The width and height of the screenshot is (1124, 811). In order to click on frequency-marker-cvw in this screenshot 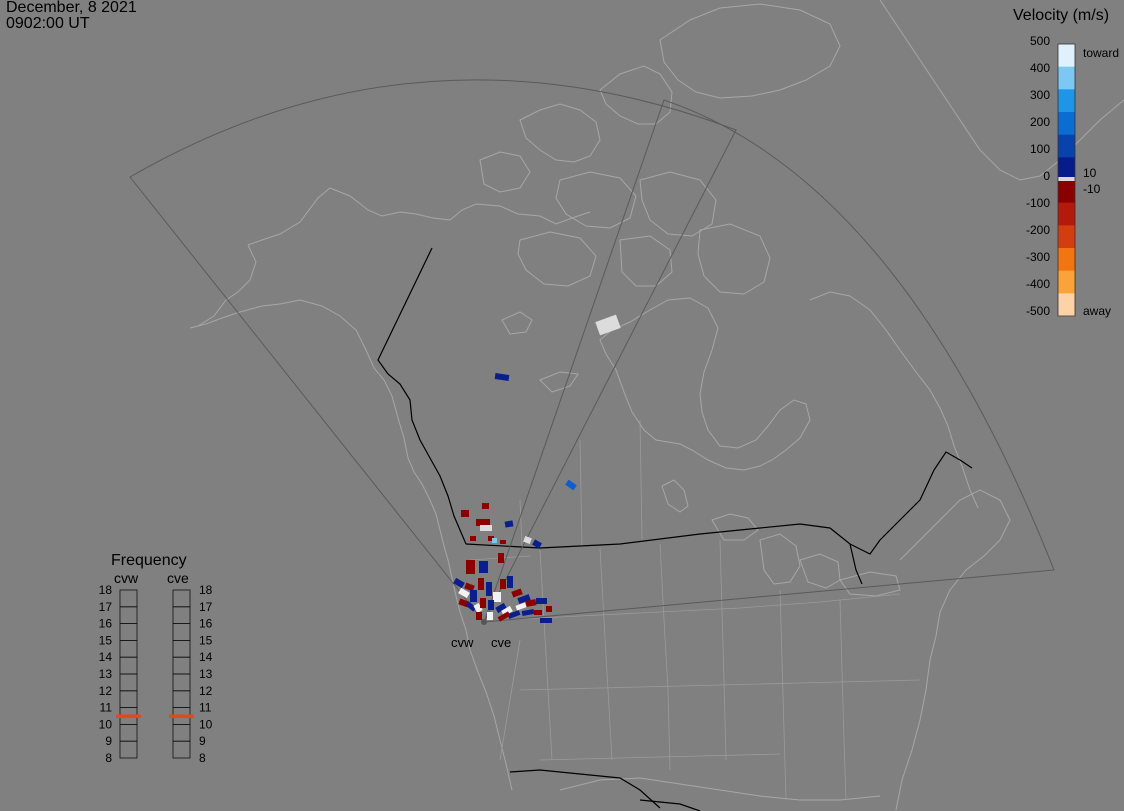, I will do `click(128, 716)`.